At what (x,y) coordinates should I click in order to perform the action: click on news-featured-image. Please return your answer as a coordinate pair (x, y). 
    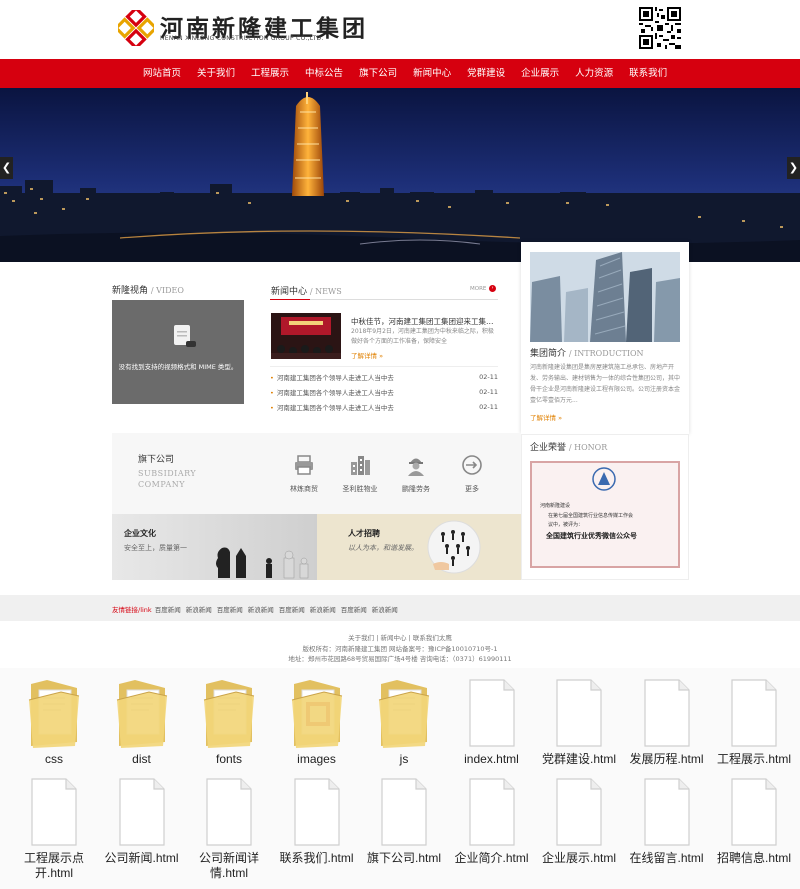
    Looking at the image, I should click on (306, 336).